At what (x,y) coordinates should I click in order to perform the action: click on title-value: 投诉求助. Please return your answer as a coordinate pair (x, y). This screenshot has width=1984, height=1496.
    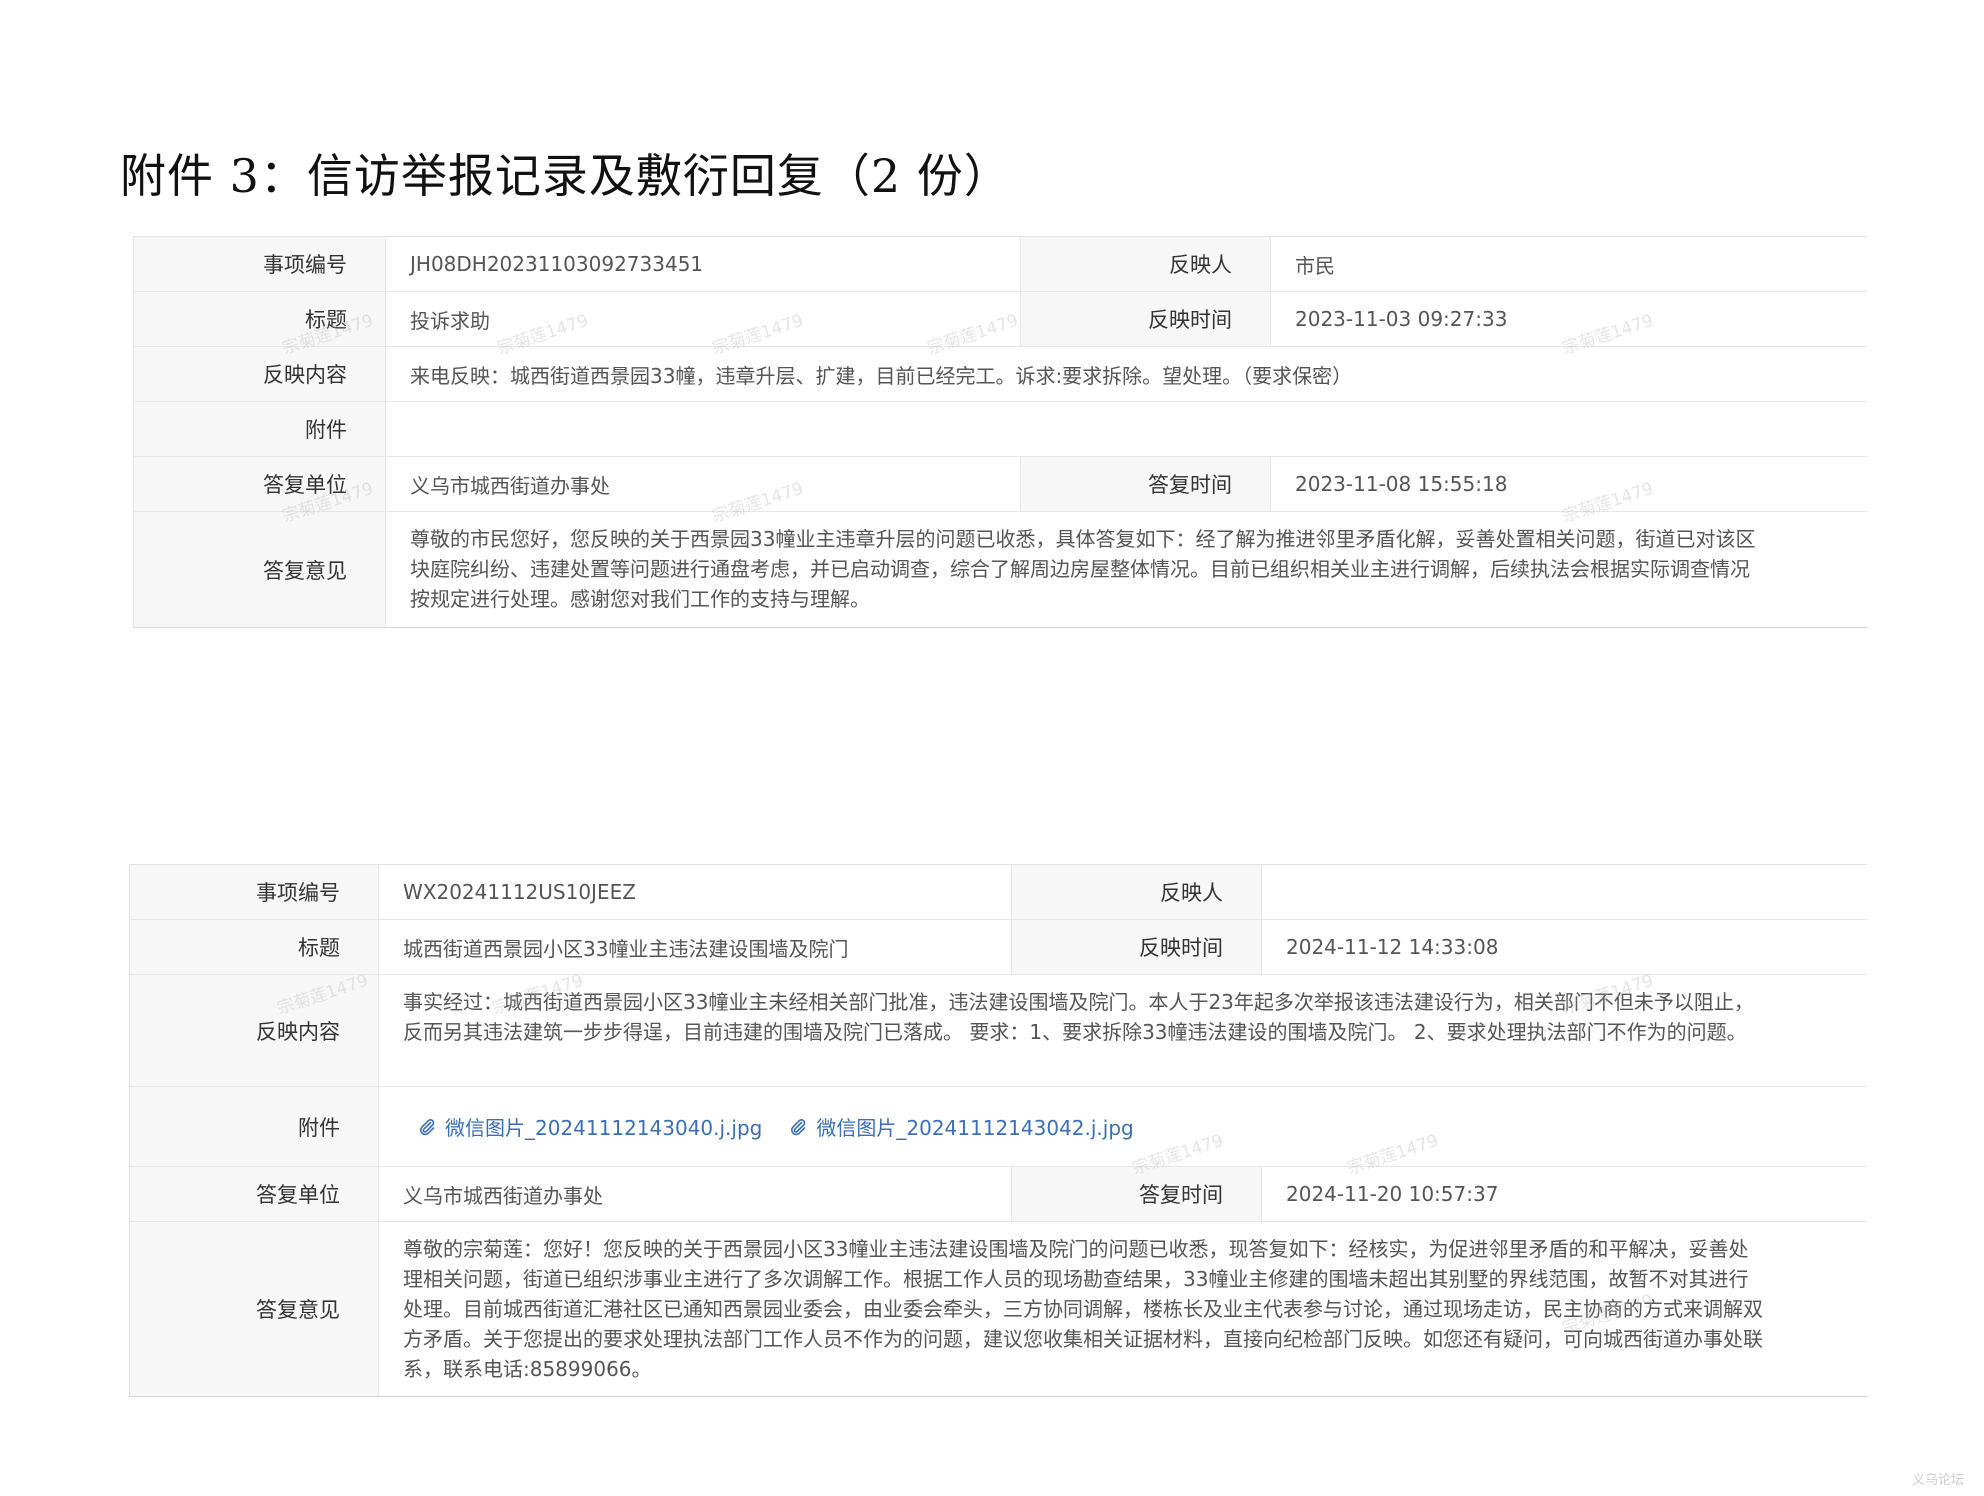
    Looking at the image, I should click on (703, 319).